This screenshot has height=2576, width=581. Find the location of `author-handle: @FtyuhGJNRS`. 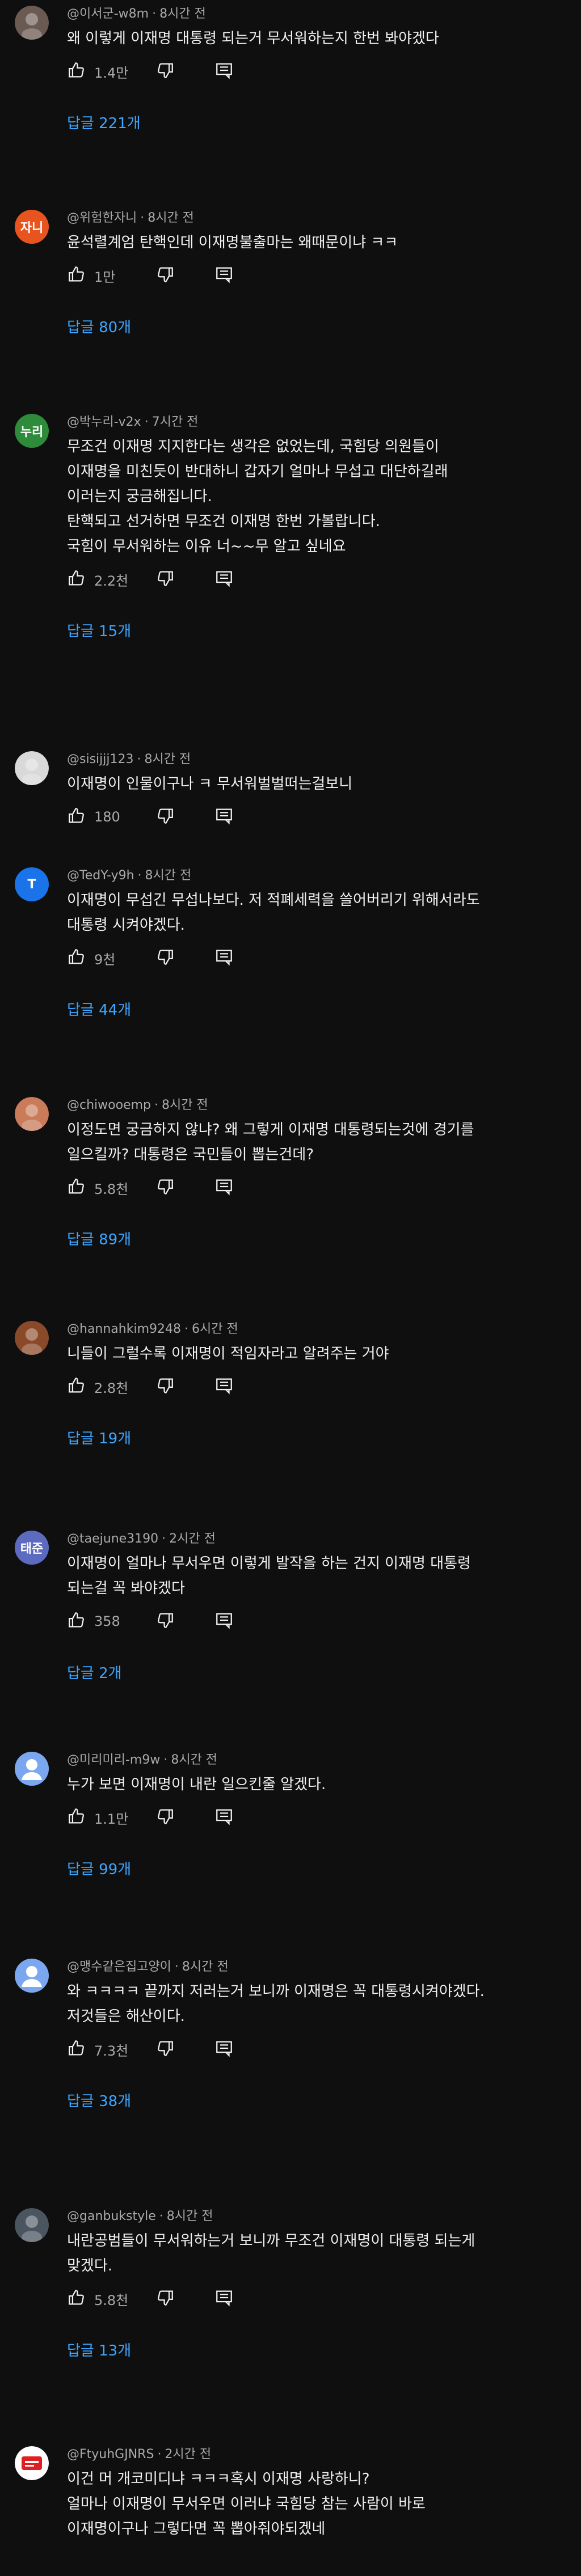

author-handle: @FtyuhGJNRS is located at coordinates (110, 2454).